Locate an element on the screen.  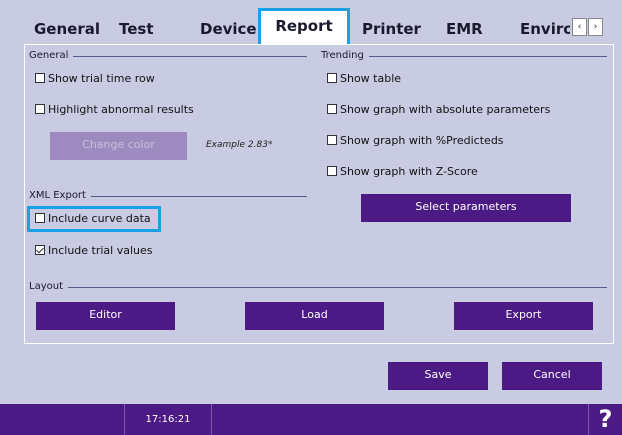
trending-group: Trending is located at coordinates (465, 56).